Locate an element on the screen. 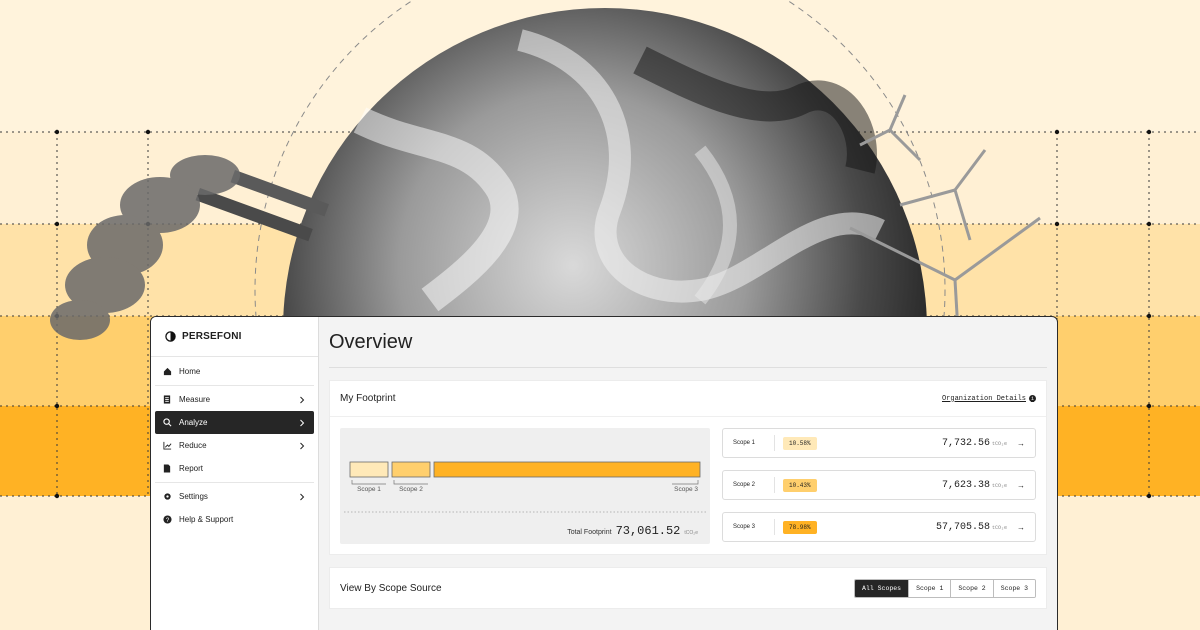  sidebar-item-measure: Measure is located at coordinates (234, 399).